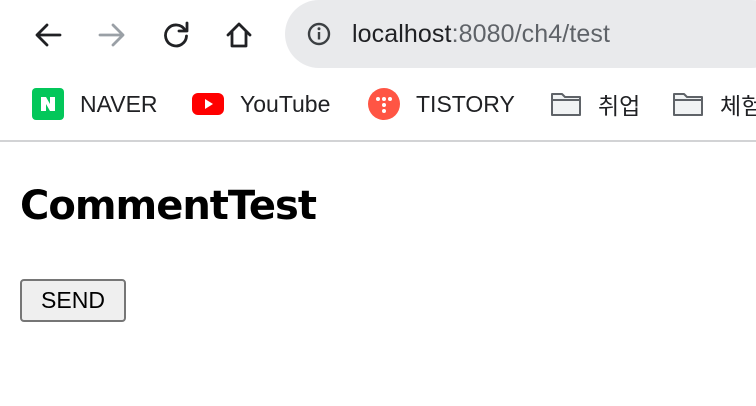 This screenshot has width=756, height=406. Describe the element at coordinates (119, 103) in the screenshot. I see `bookmark-label: NAVER` at that location.